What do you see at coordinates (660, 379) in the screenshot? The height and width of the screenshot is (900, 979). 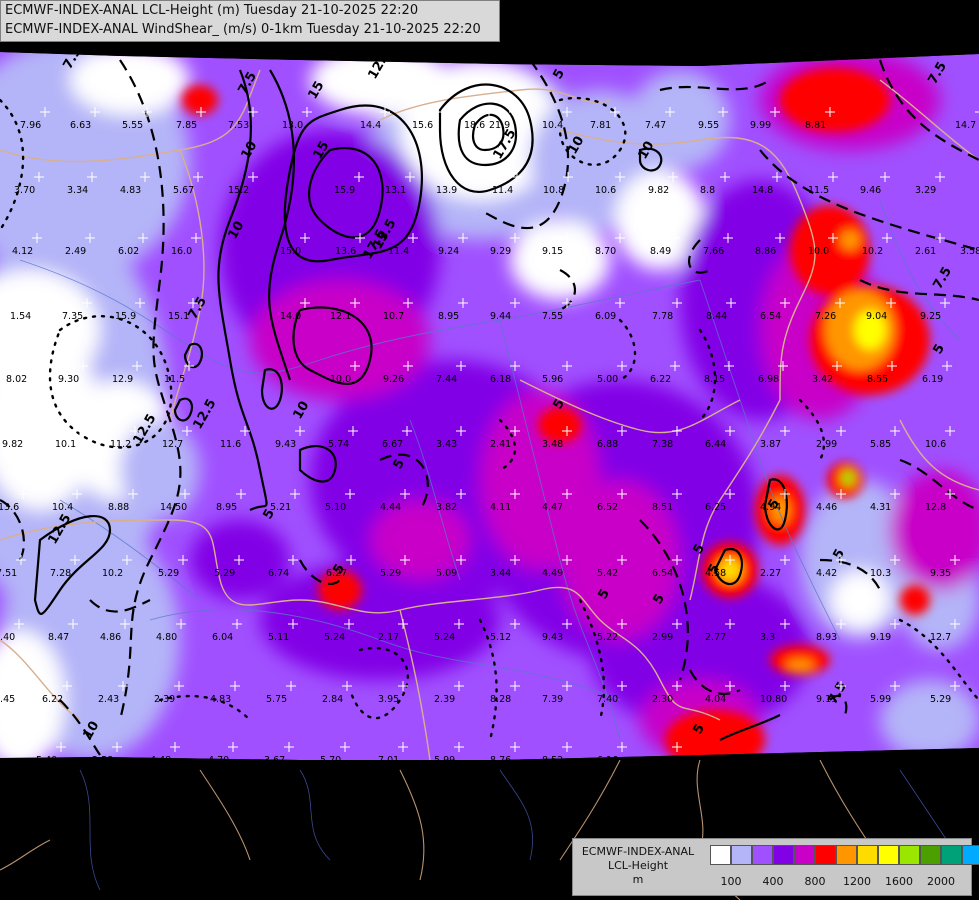 I see `station-value: 6.22` at bounding box center [660, 379].